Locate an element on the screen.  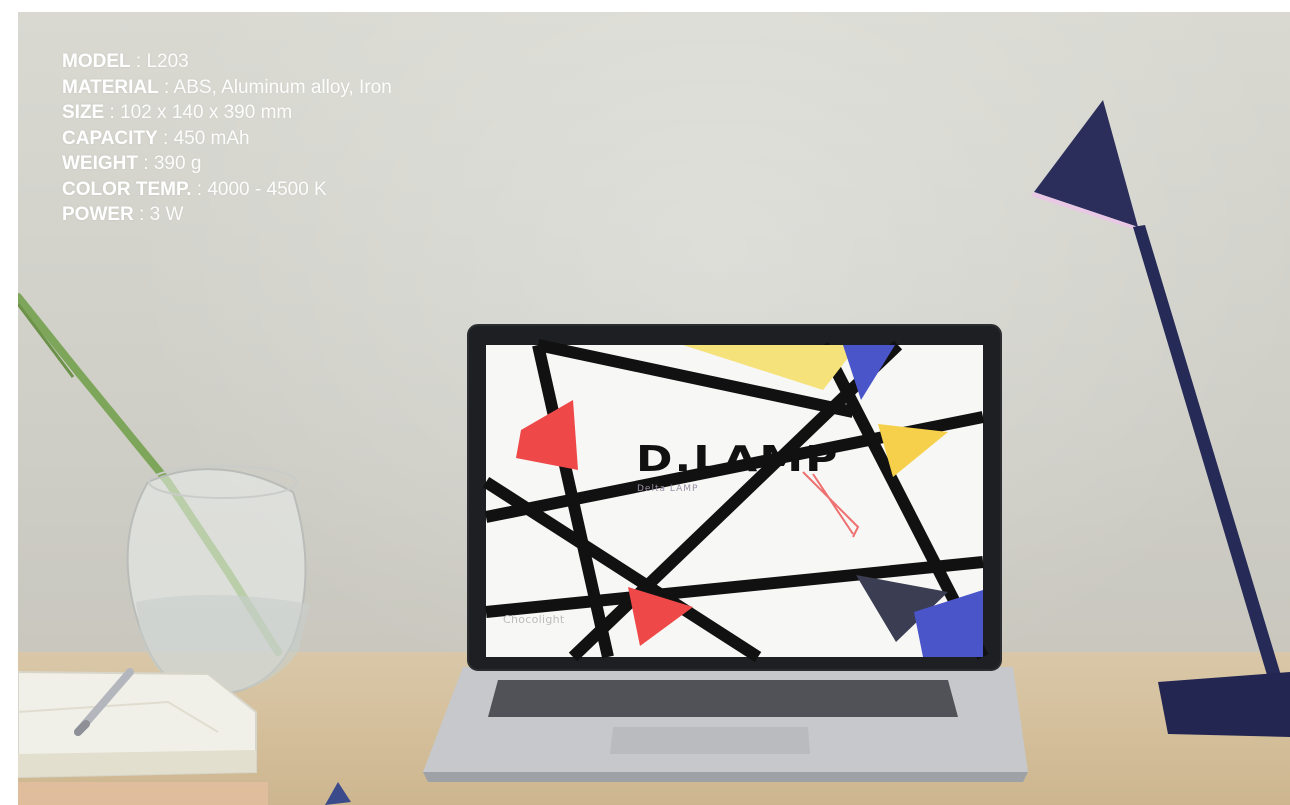
spec-row: MATERIAL : ABS, Aluminum alloy, Iron is located at coordinates (227, 88).